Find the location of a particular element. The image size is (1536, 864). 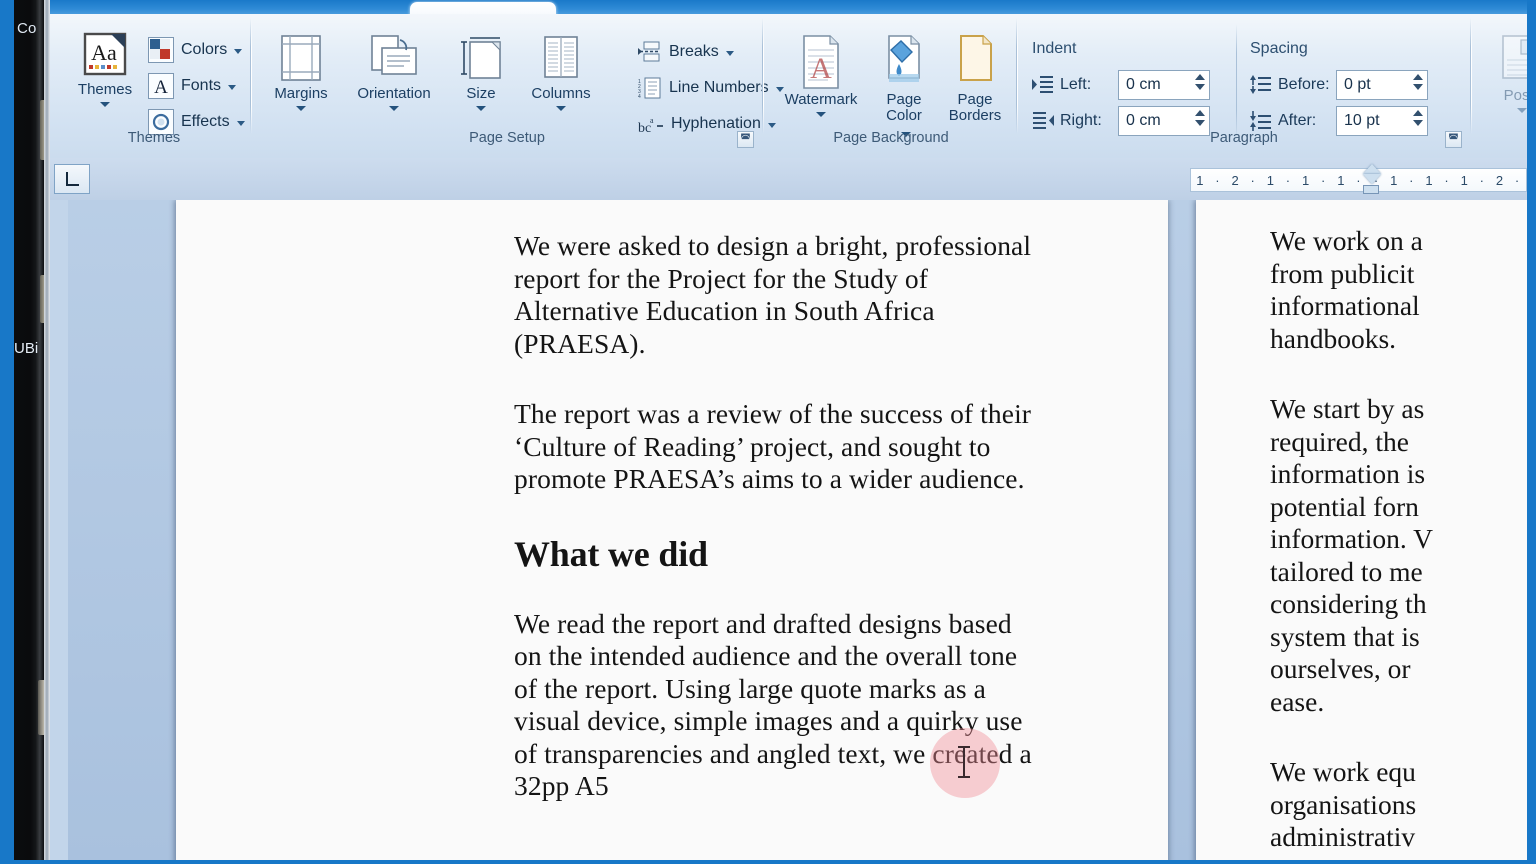

breaks-button: Breaks is located at coordinates (686, 52).